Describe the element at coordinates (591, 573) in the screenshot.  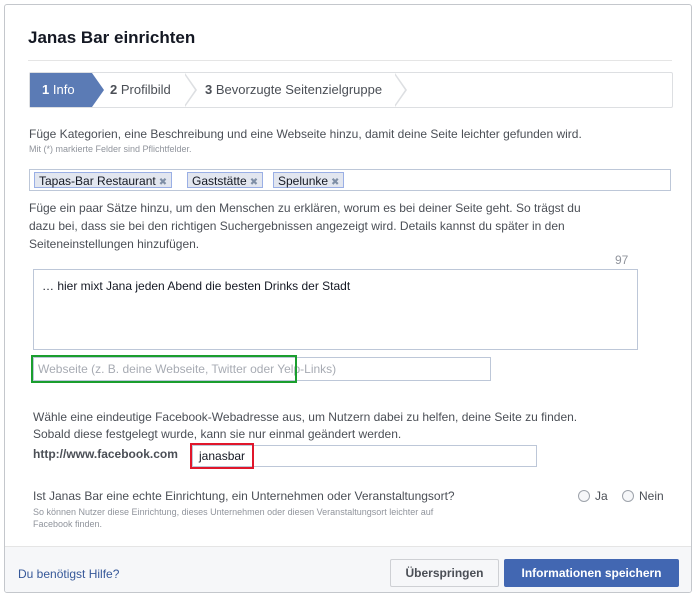
I see `save-info-button: Informationen speichern` at that location.